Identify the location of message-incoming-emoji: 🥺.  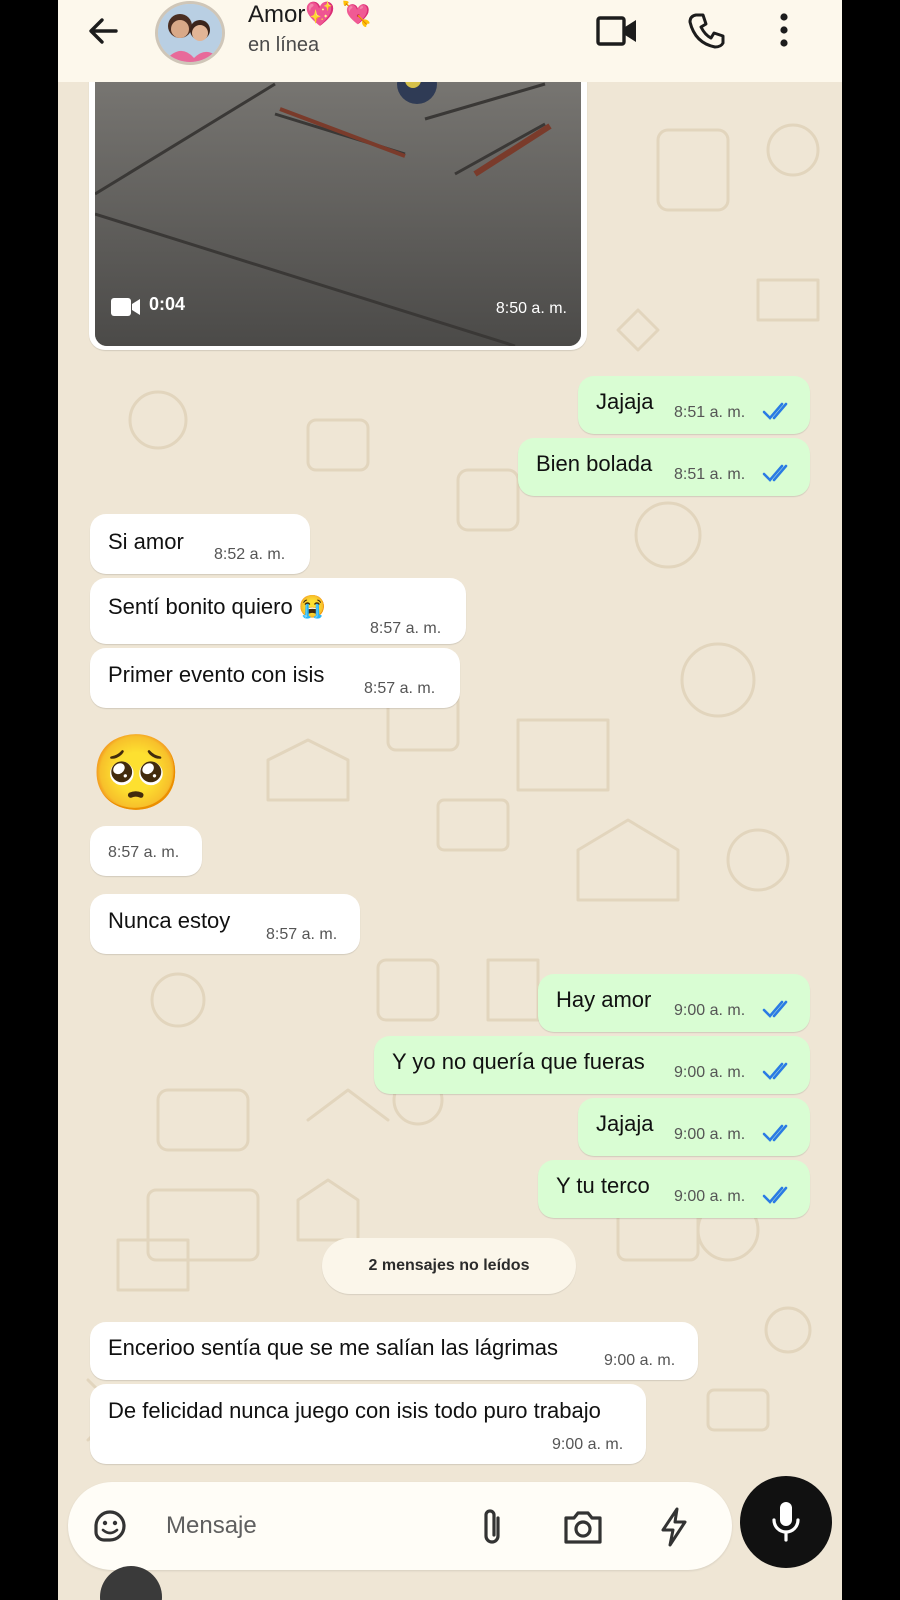
(136, 775).